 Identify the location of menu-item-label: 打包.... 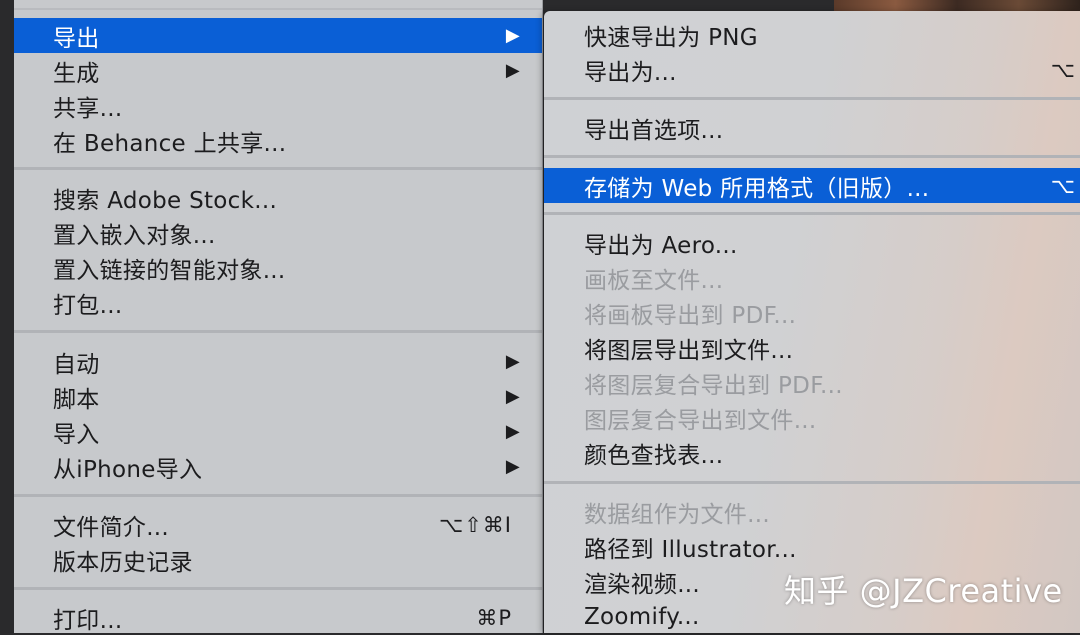
(88, 305).